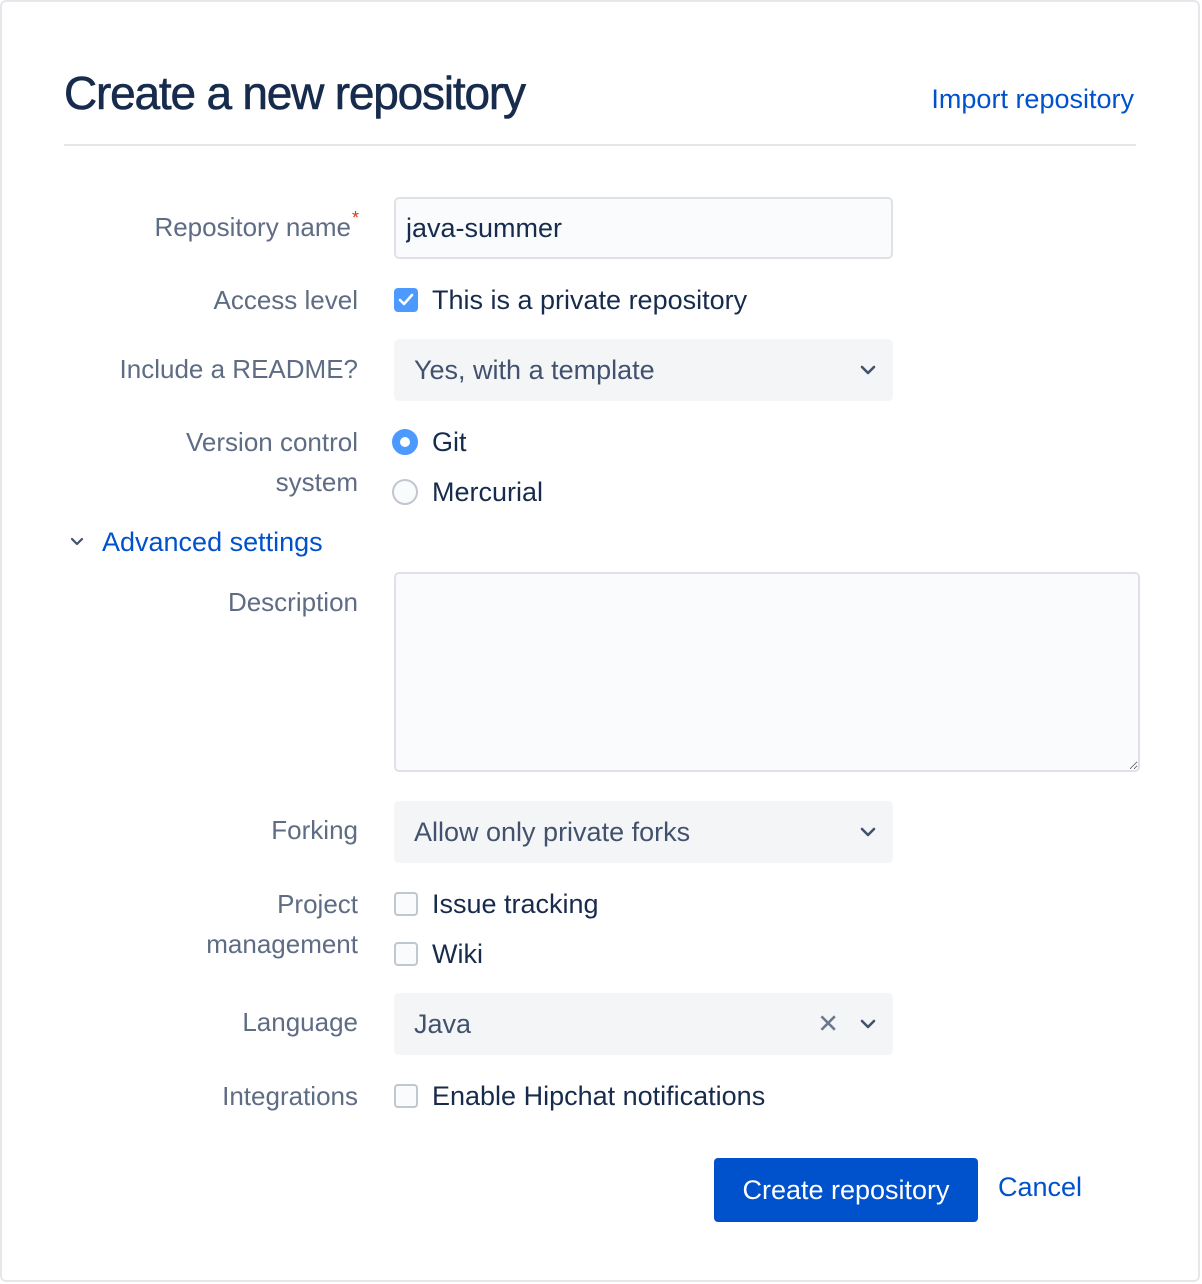  Describe the element at coordinates (599, 1095) in the screenshot. I see `hipchat-label: Enable Hipchat notifications` at that location.